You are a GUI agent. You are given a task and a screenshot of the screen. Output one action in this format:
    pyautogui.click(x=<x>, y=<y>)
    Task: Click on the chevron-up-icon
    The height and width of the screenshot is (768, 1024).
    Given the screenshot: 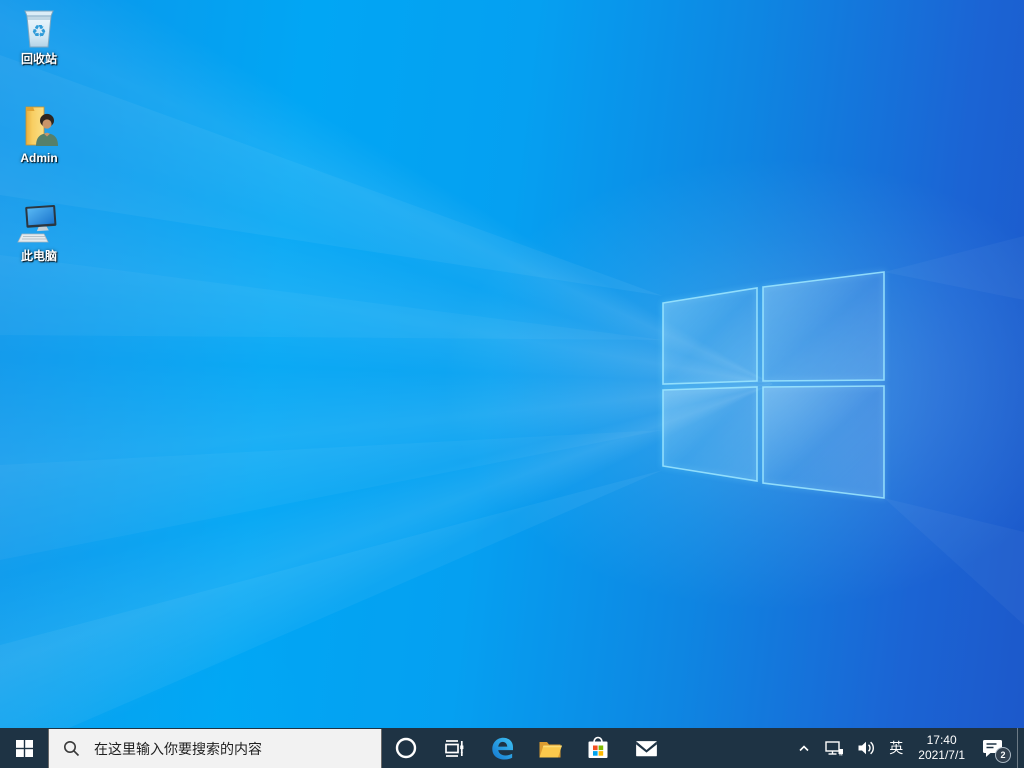 What is the action you would take?
    pyautogui.click(x=804, y=748)
    